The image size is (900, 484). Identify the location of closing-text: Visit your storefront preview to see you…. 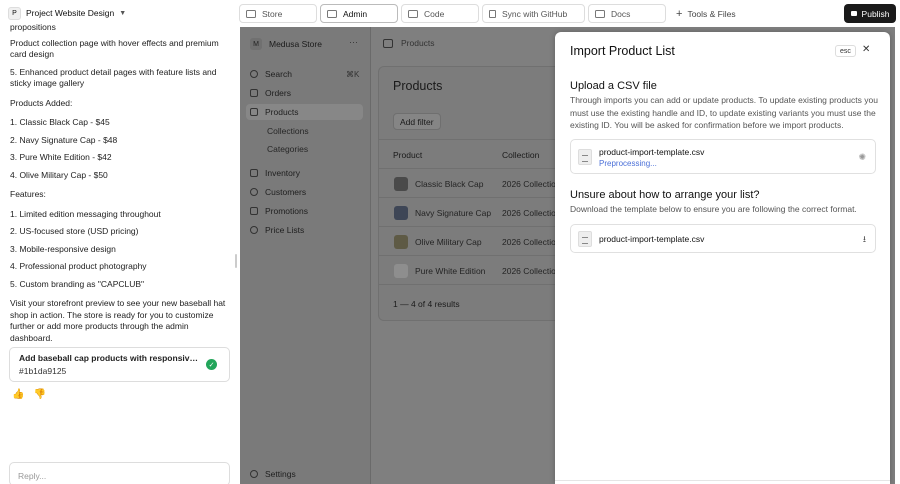
(118, 320).